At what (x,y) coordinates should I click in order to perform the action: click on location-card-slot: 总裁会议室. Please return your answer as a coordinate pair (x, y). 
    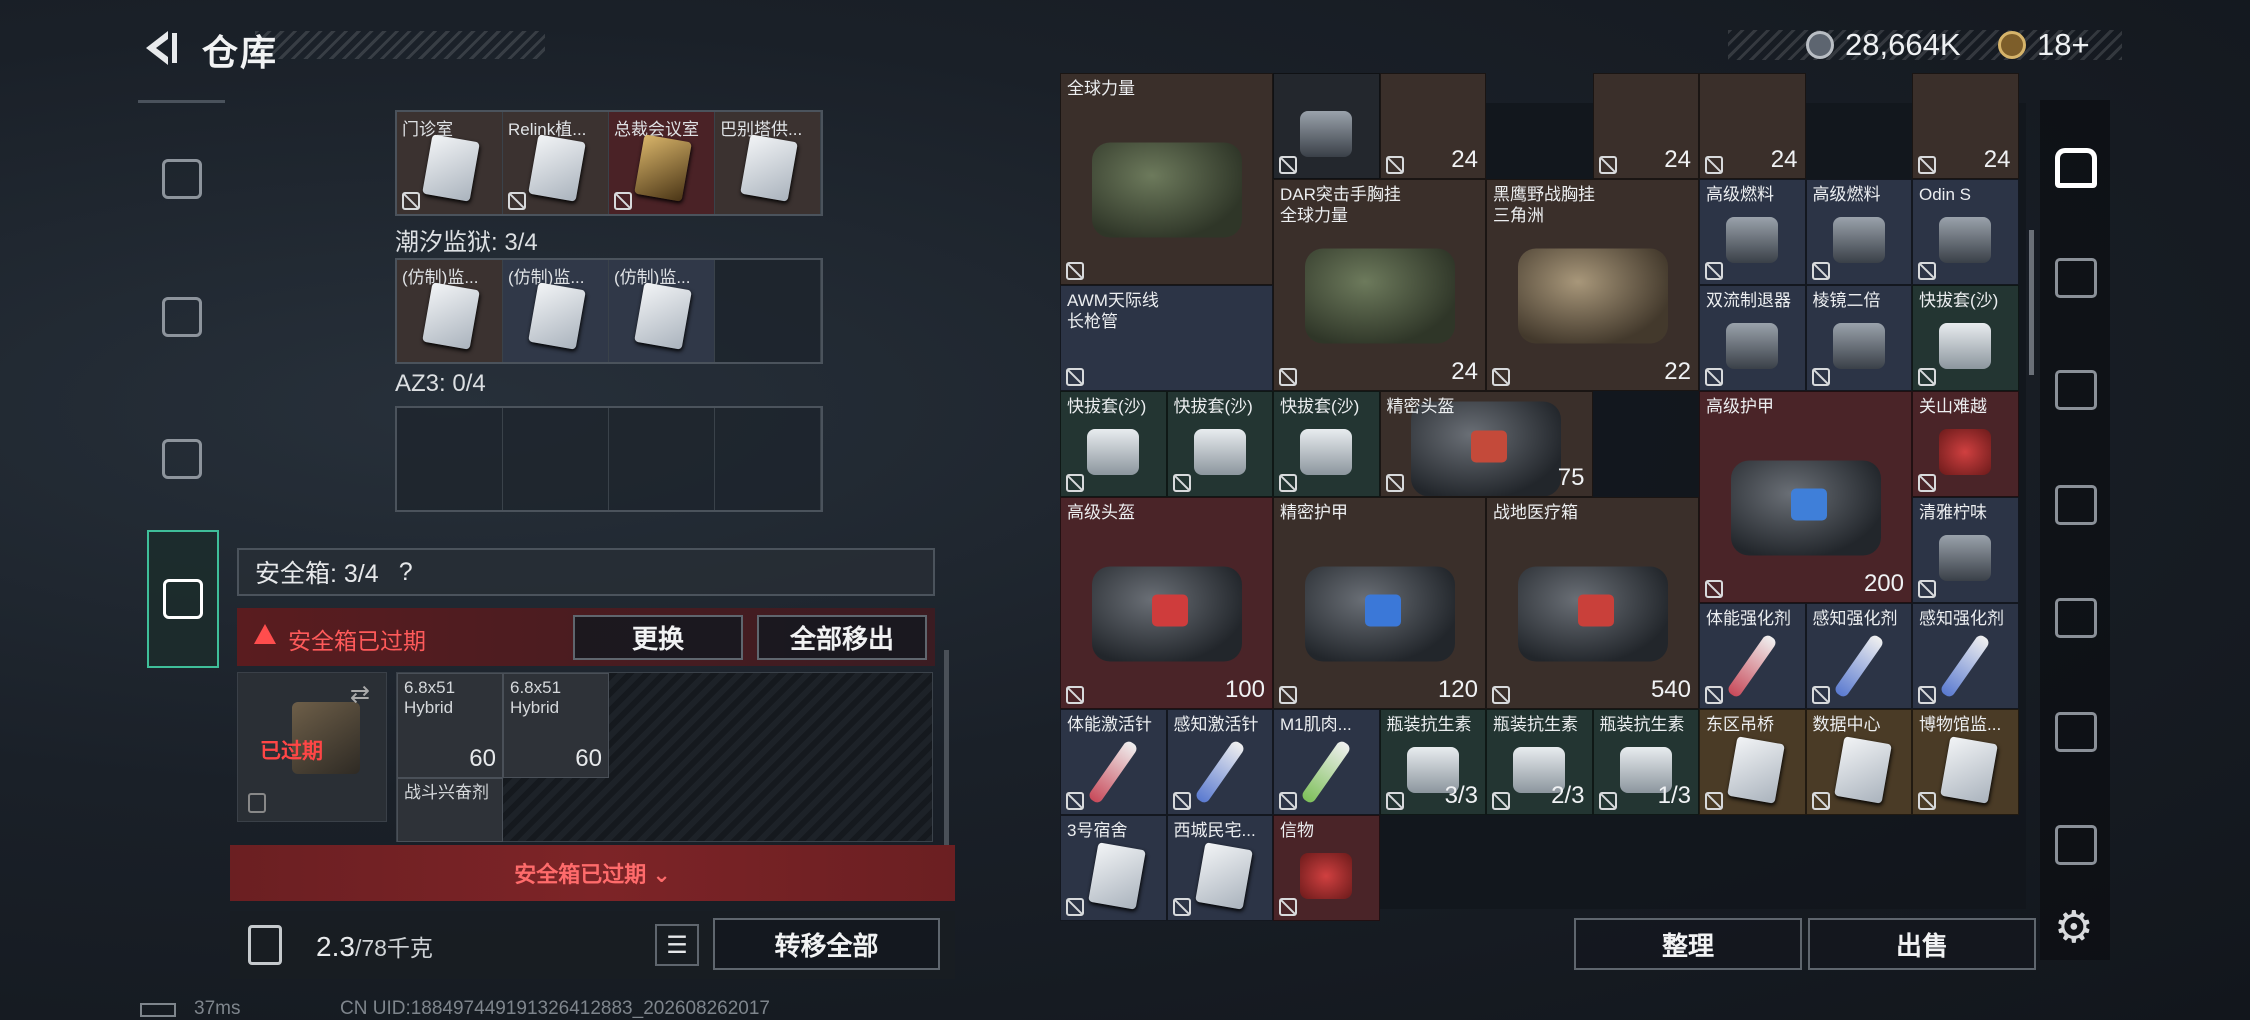
    Looking at the image, I should click on (662, 163).